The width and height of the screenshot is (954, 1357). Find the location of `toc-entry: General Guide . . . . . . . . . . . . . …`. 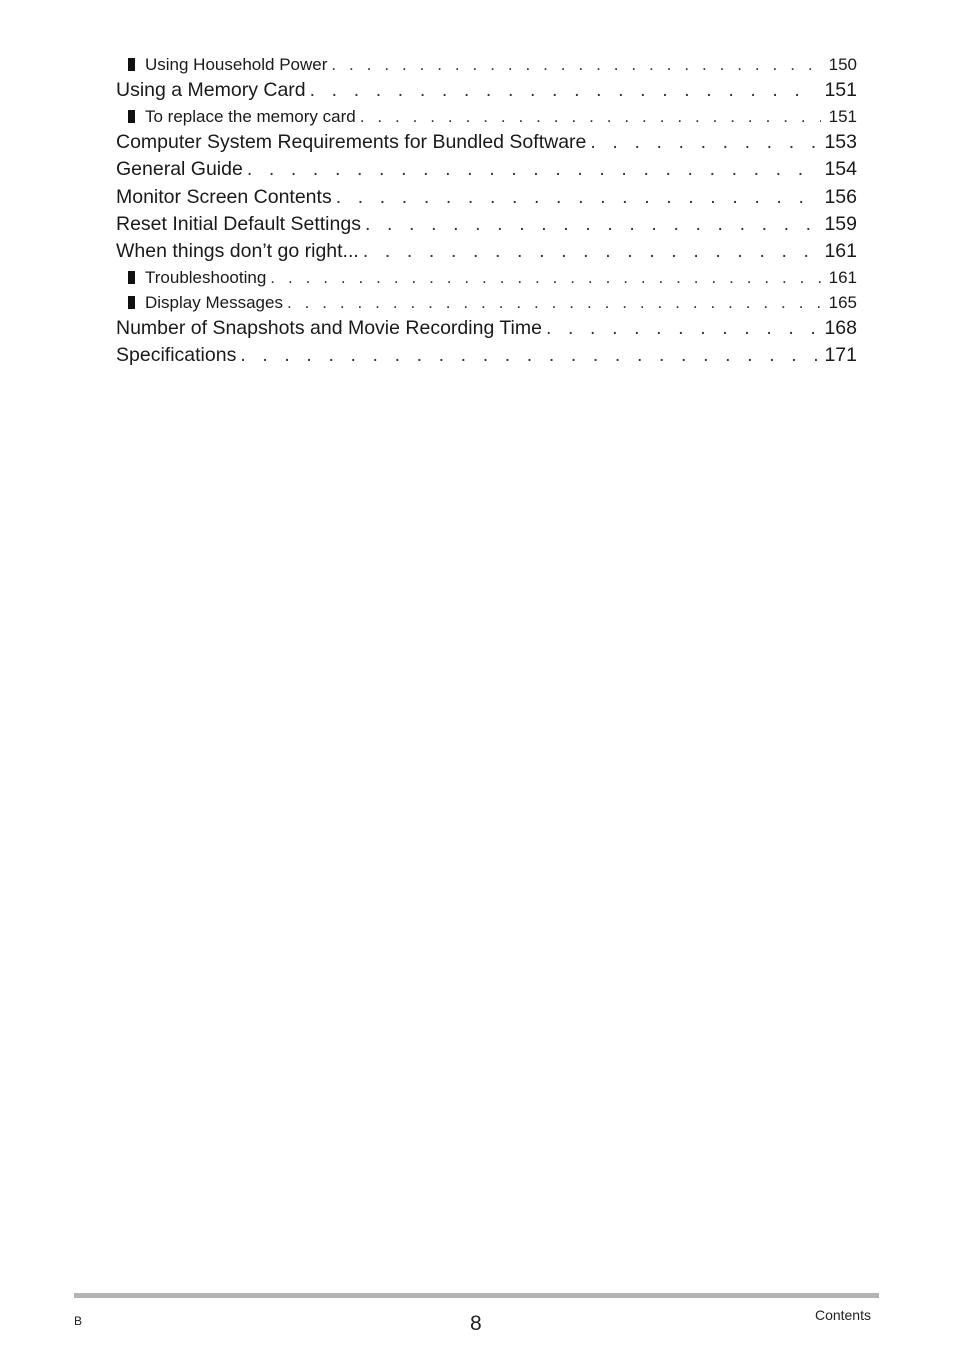

toc-entry: General Guide . . . . . . . . . . . . . … is located at coordinates (486, 170).